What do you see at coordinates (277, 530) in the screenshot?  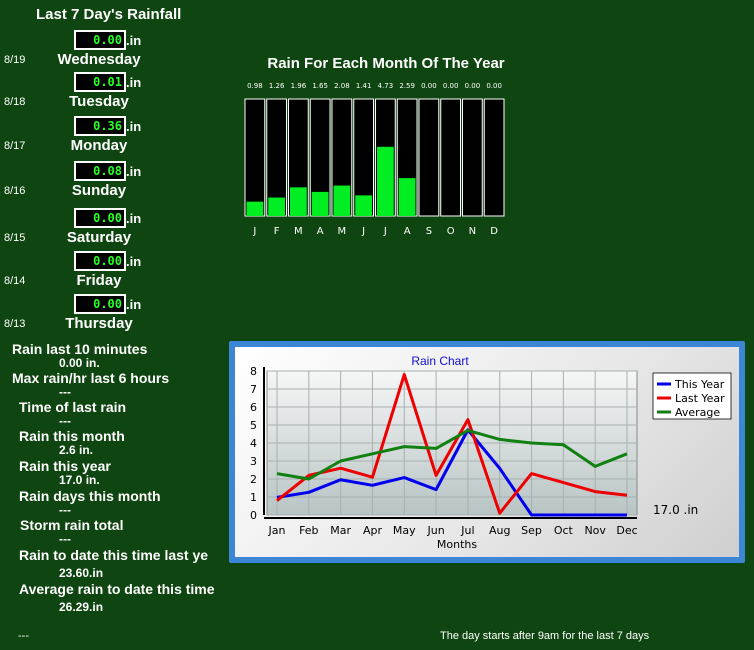 I see `x-tick-label: Jan` at bounding box center [277, 530].